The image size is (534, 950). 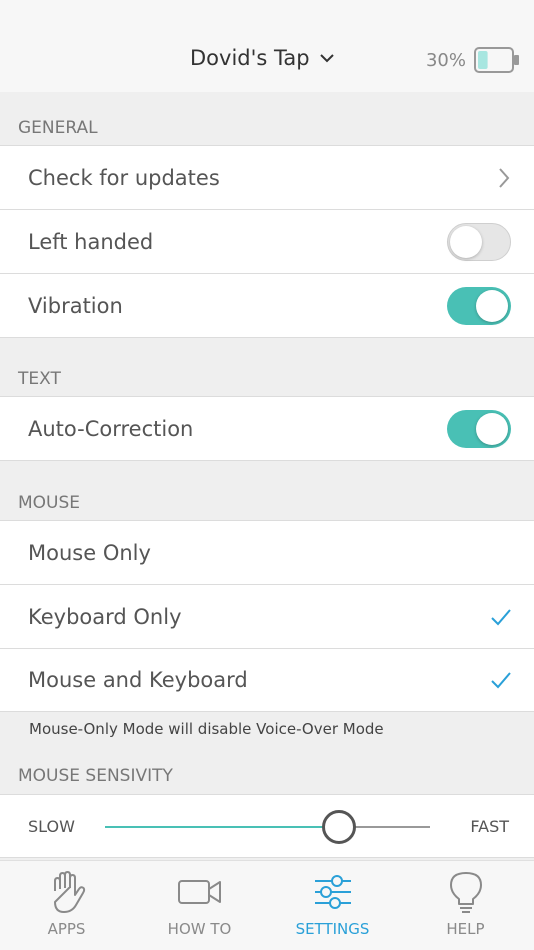 I want to click on mouse-and-keyboard-label: Mouse and Keyboard, so click(x=138, y=680).